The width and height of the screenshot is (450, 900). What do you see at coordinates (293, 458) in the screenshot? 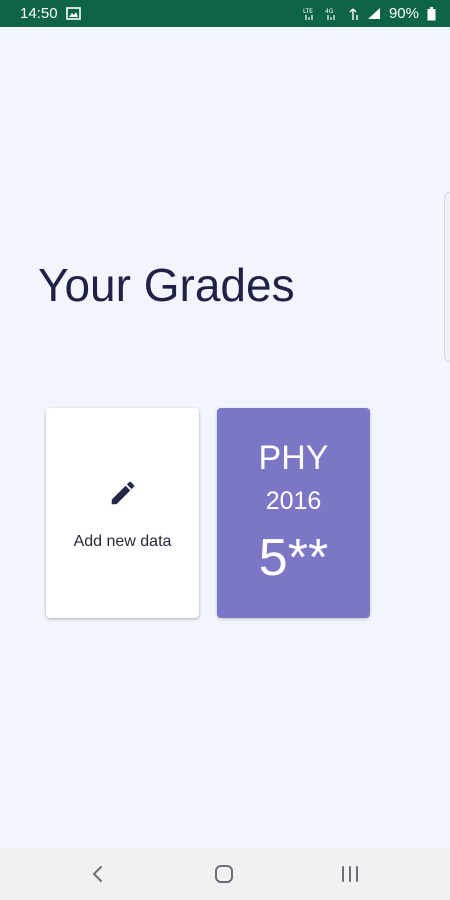
I see `grade-subject: PHY` at bounding box center [293, 458].